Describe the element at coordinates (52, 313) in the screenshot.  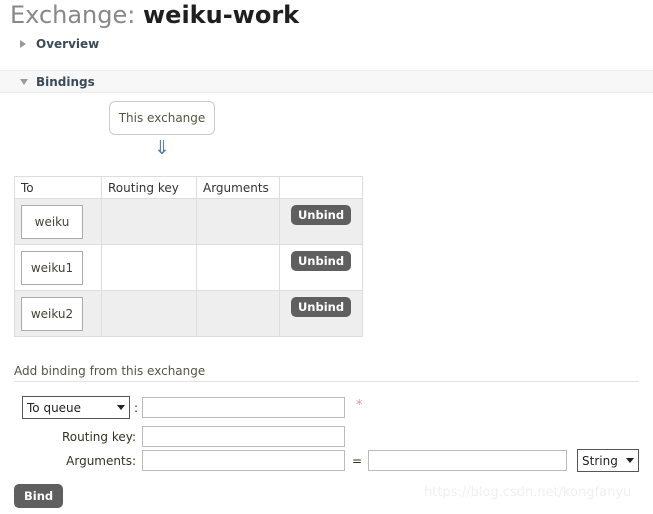
I see `queue-link: weiku2` at that location.